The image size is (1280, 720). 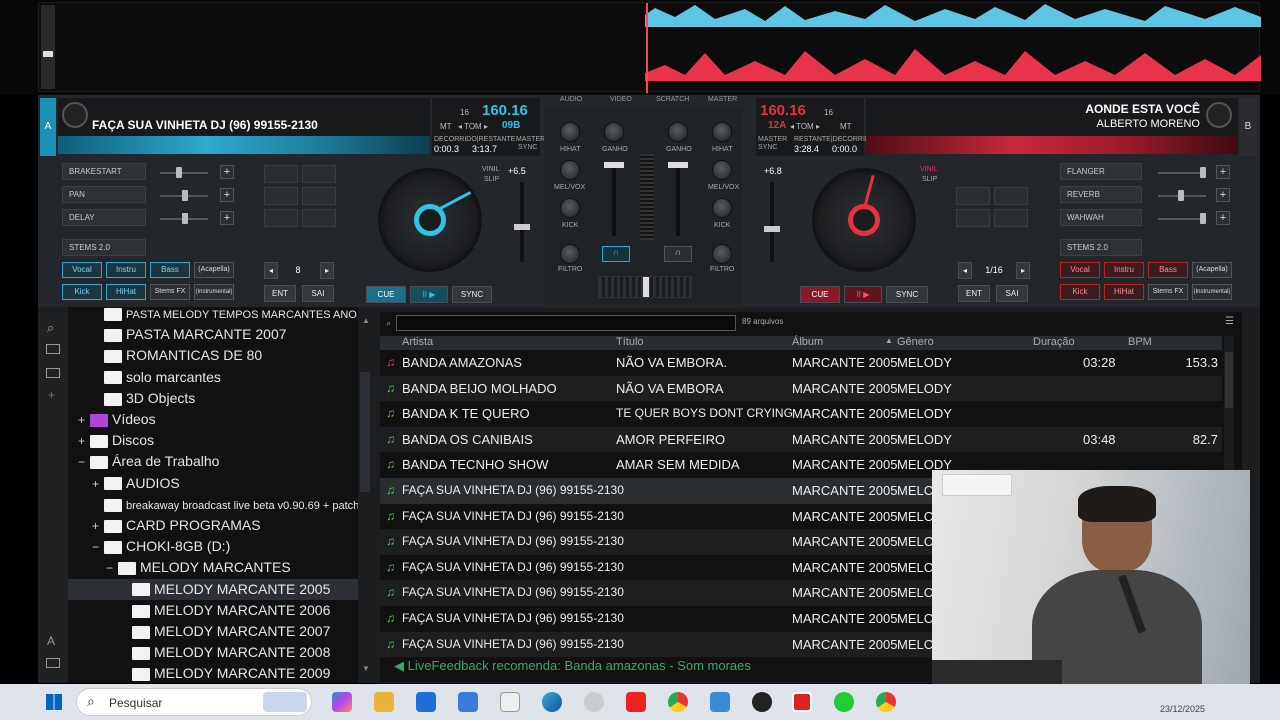 What do you see at coordinates (678, 199) in the screenshot?
I see `volume-b-fader` at bounding box center [678, 199].